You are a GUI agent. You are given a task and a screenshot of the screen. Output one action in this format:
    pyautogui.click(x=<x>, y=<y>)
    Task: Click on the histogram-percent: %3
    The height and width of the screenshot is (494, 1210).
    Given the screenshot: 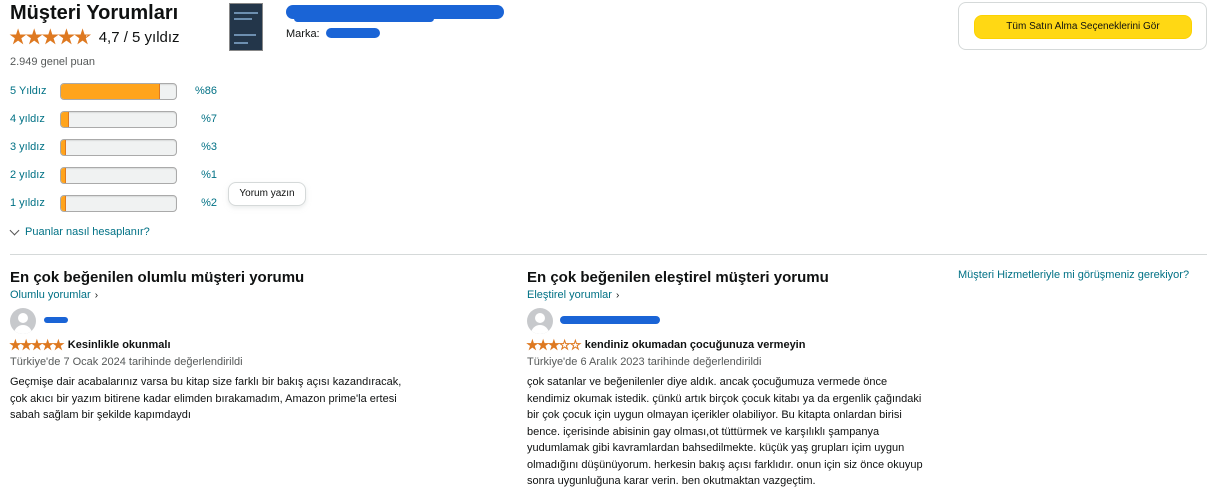 What is the action you would take?
    pyautogui.click(x=197, y=147)
    